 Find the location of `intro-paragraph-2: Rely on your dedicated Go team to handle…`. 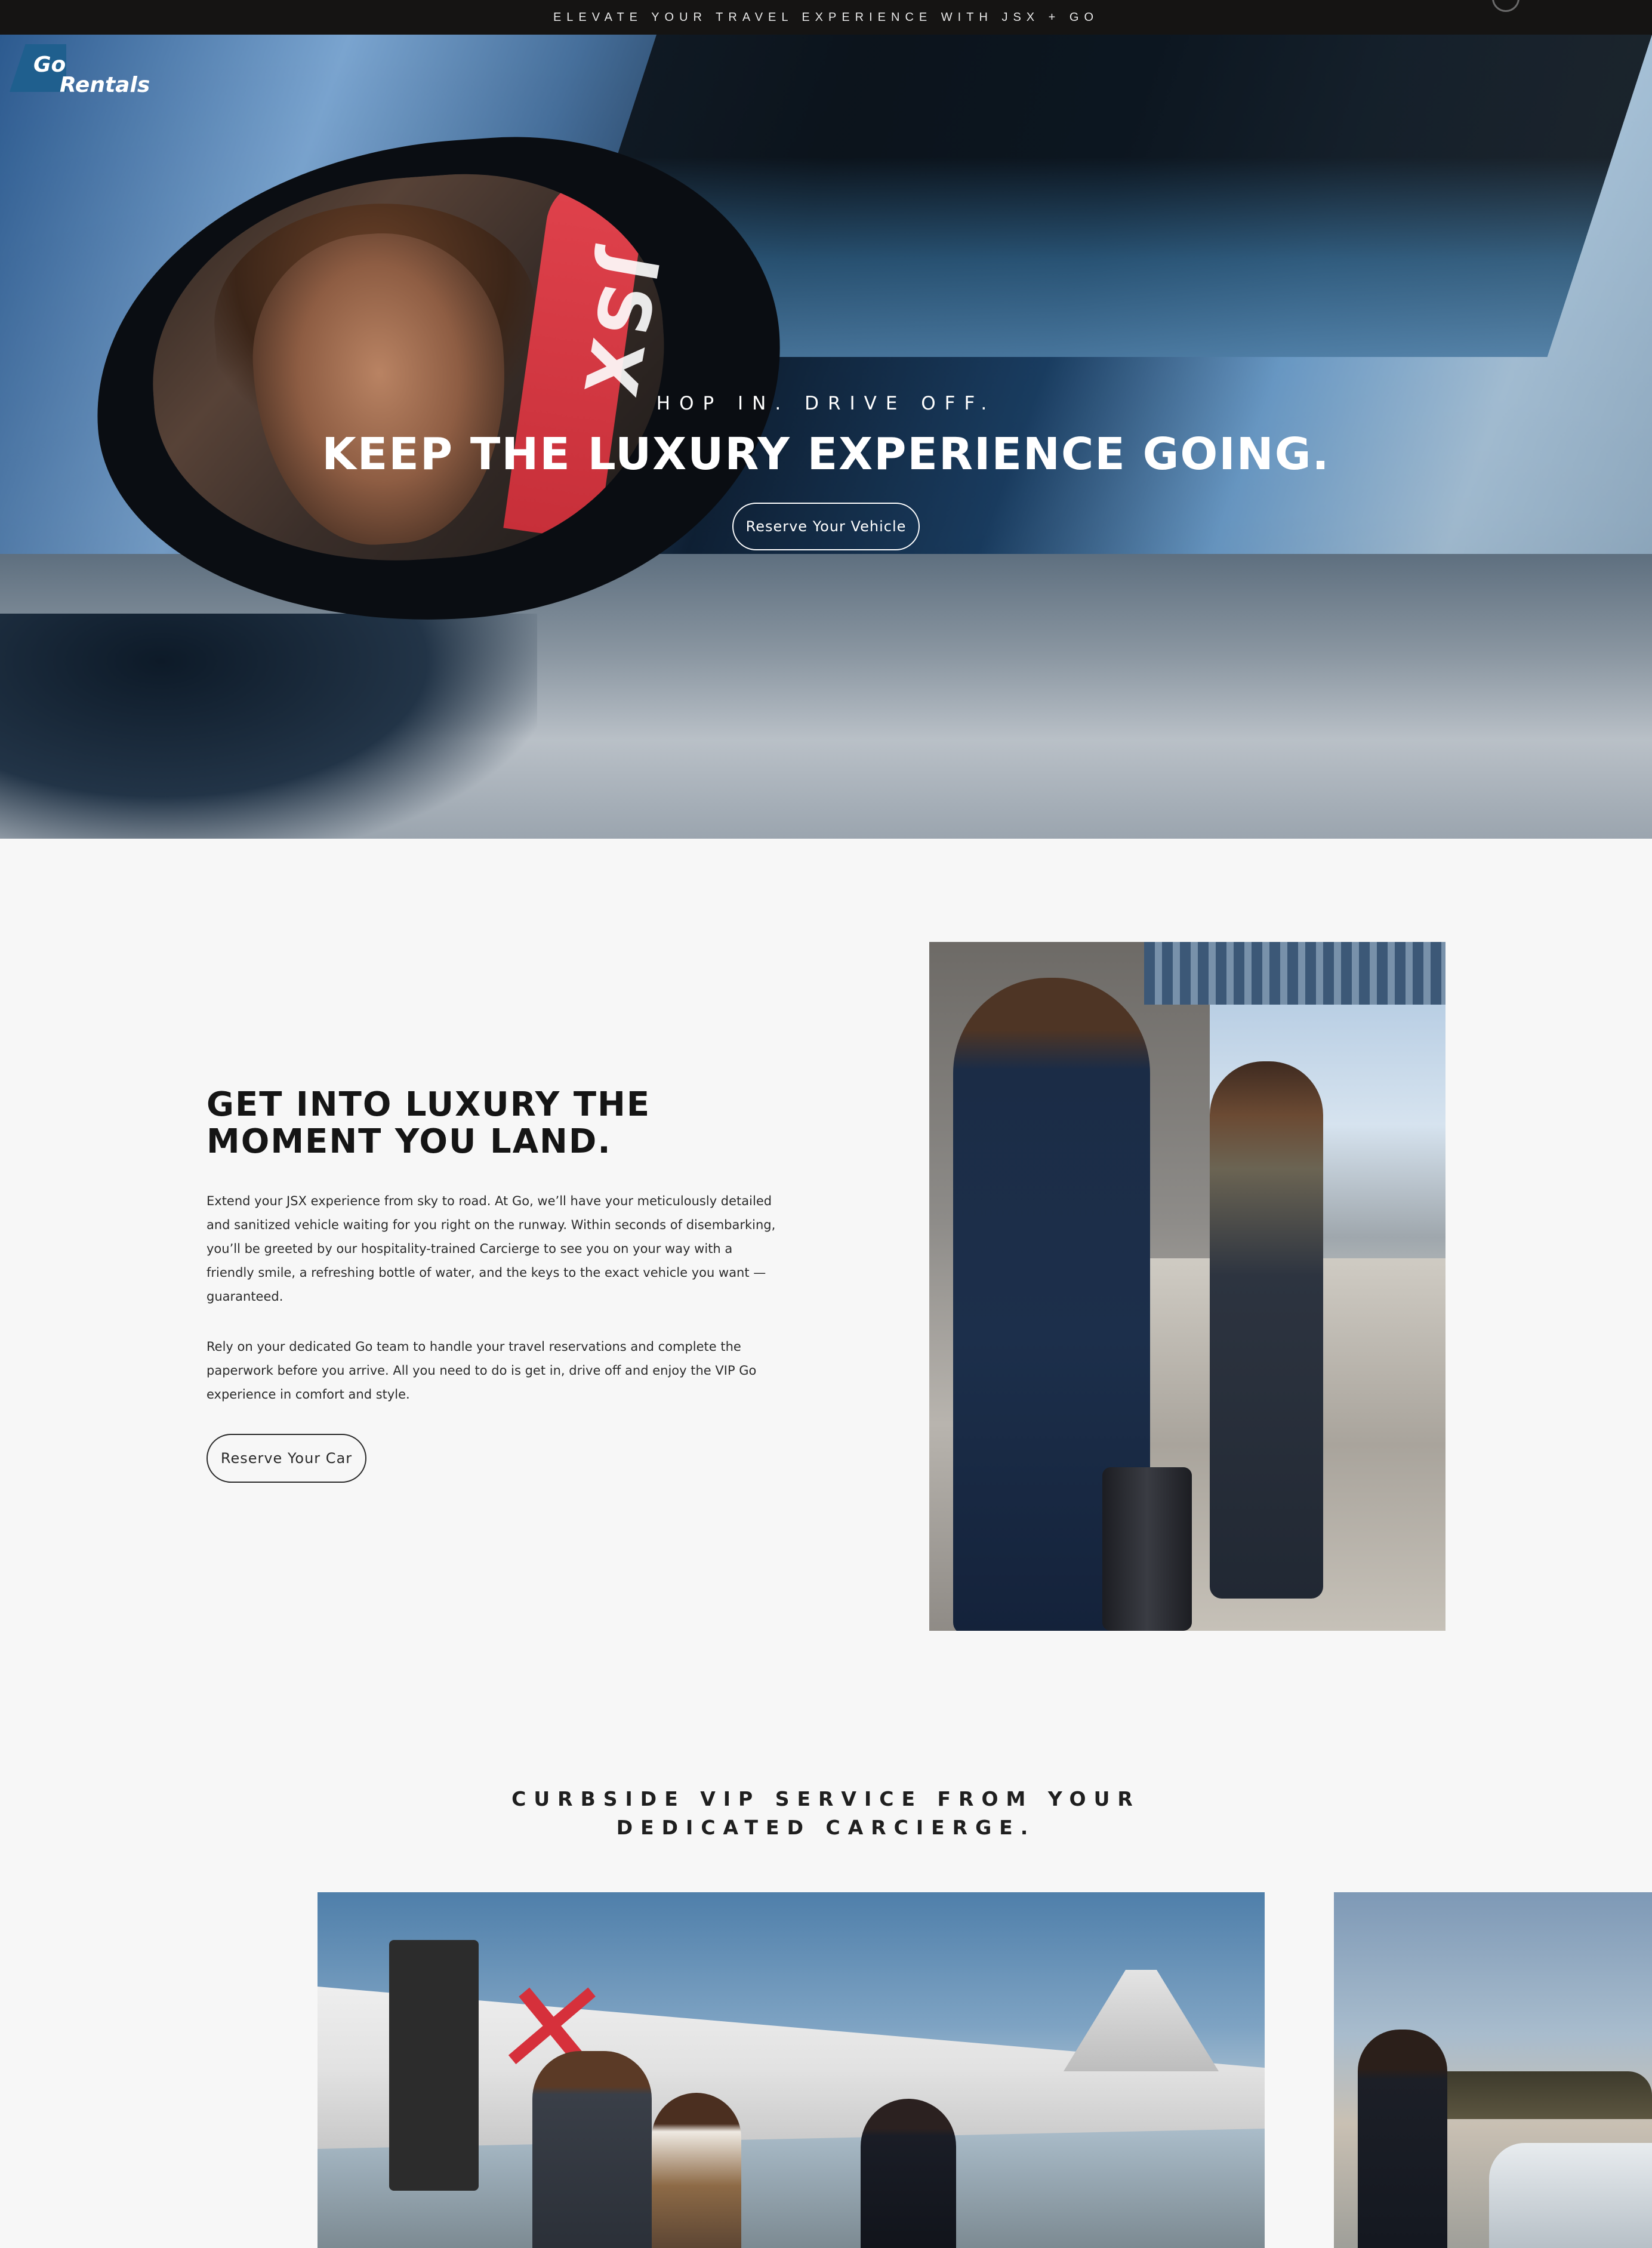

intro-paragraph-2: Rely on your dedicated Go team to handle… is located at coordinates (482, 1370).